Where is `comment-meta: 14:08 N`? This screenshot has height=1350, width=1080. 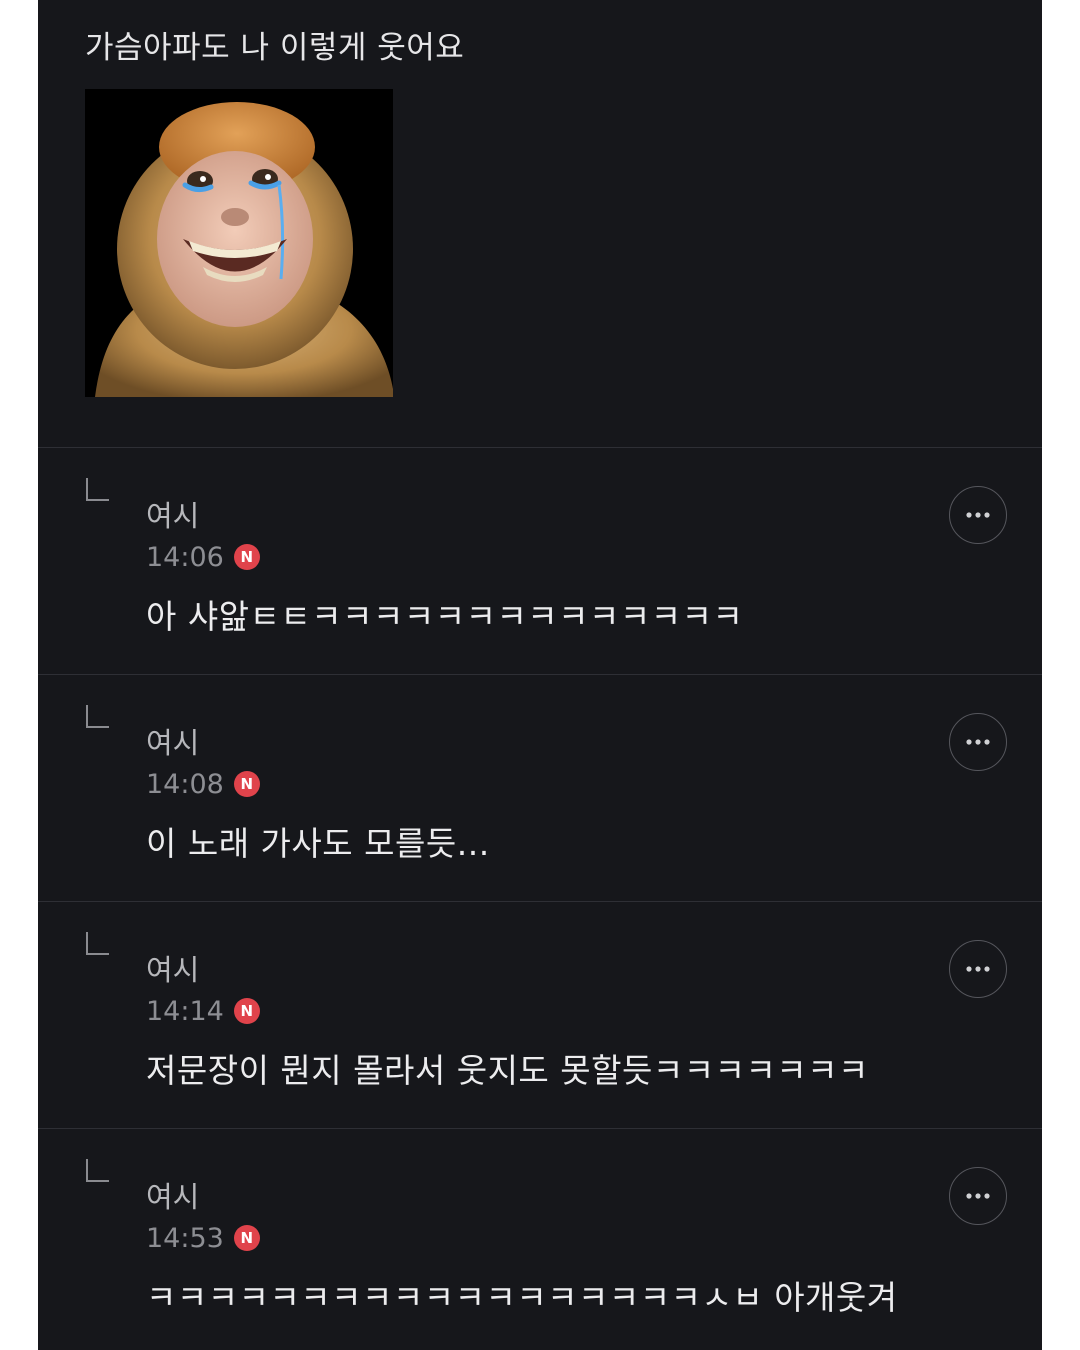 comment-meta: 14:08 N is located at coordinates (203, 784).